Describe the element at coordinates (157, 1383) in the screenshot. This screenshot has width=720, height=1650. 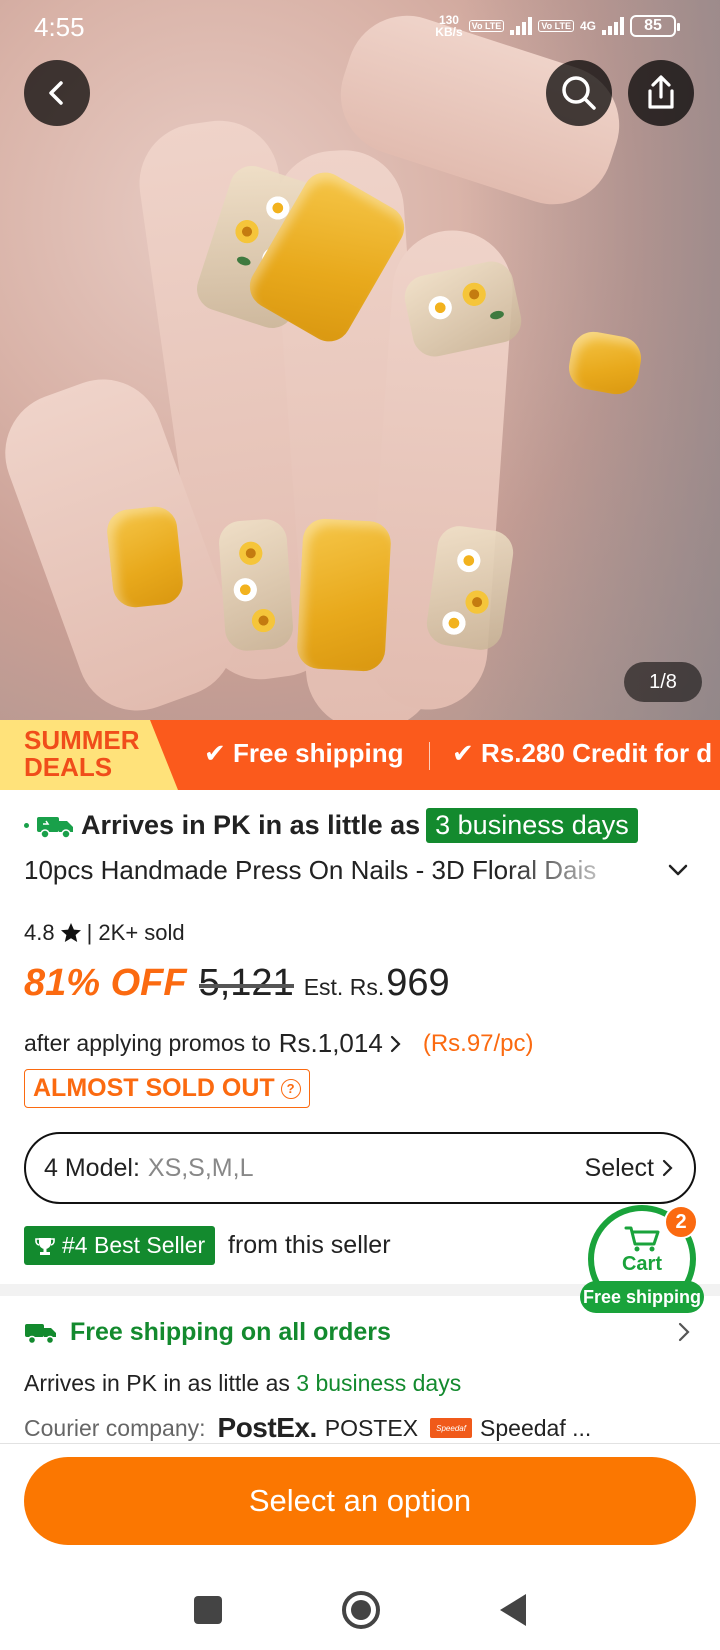
I see `shipping-arrives-text: Arrives in PK in as little as` at that location.